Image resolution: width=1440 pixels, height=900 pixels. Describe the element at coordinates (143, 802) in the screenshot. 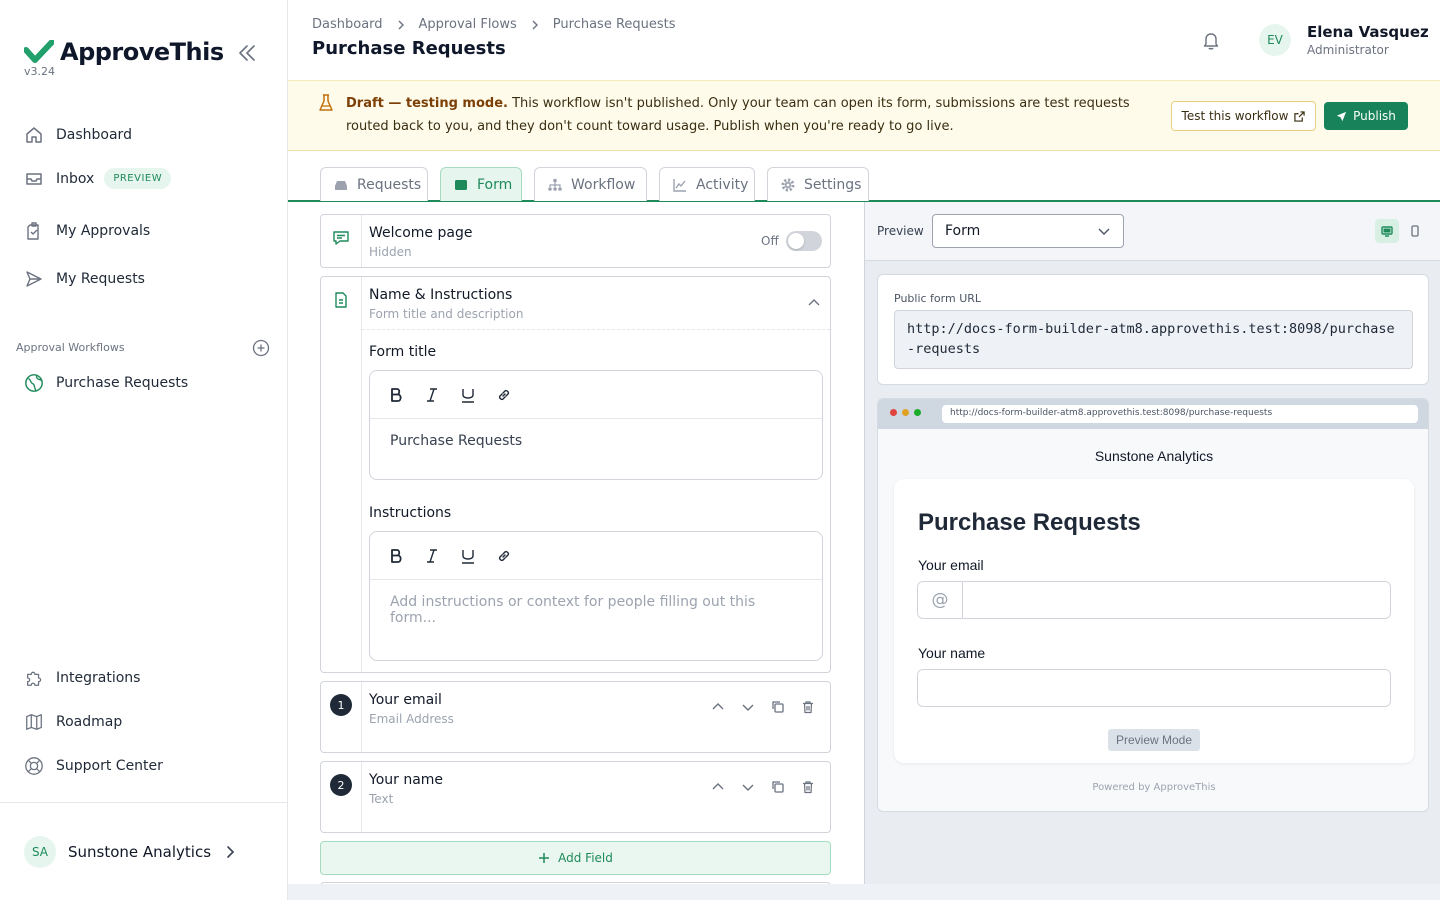

I see `sidebar-divider` at that location.